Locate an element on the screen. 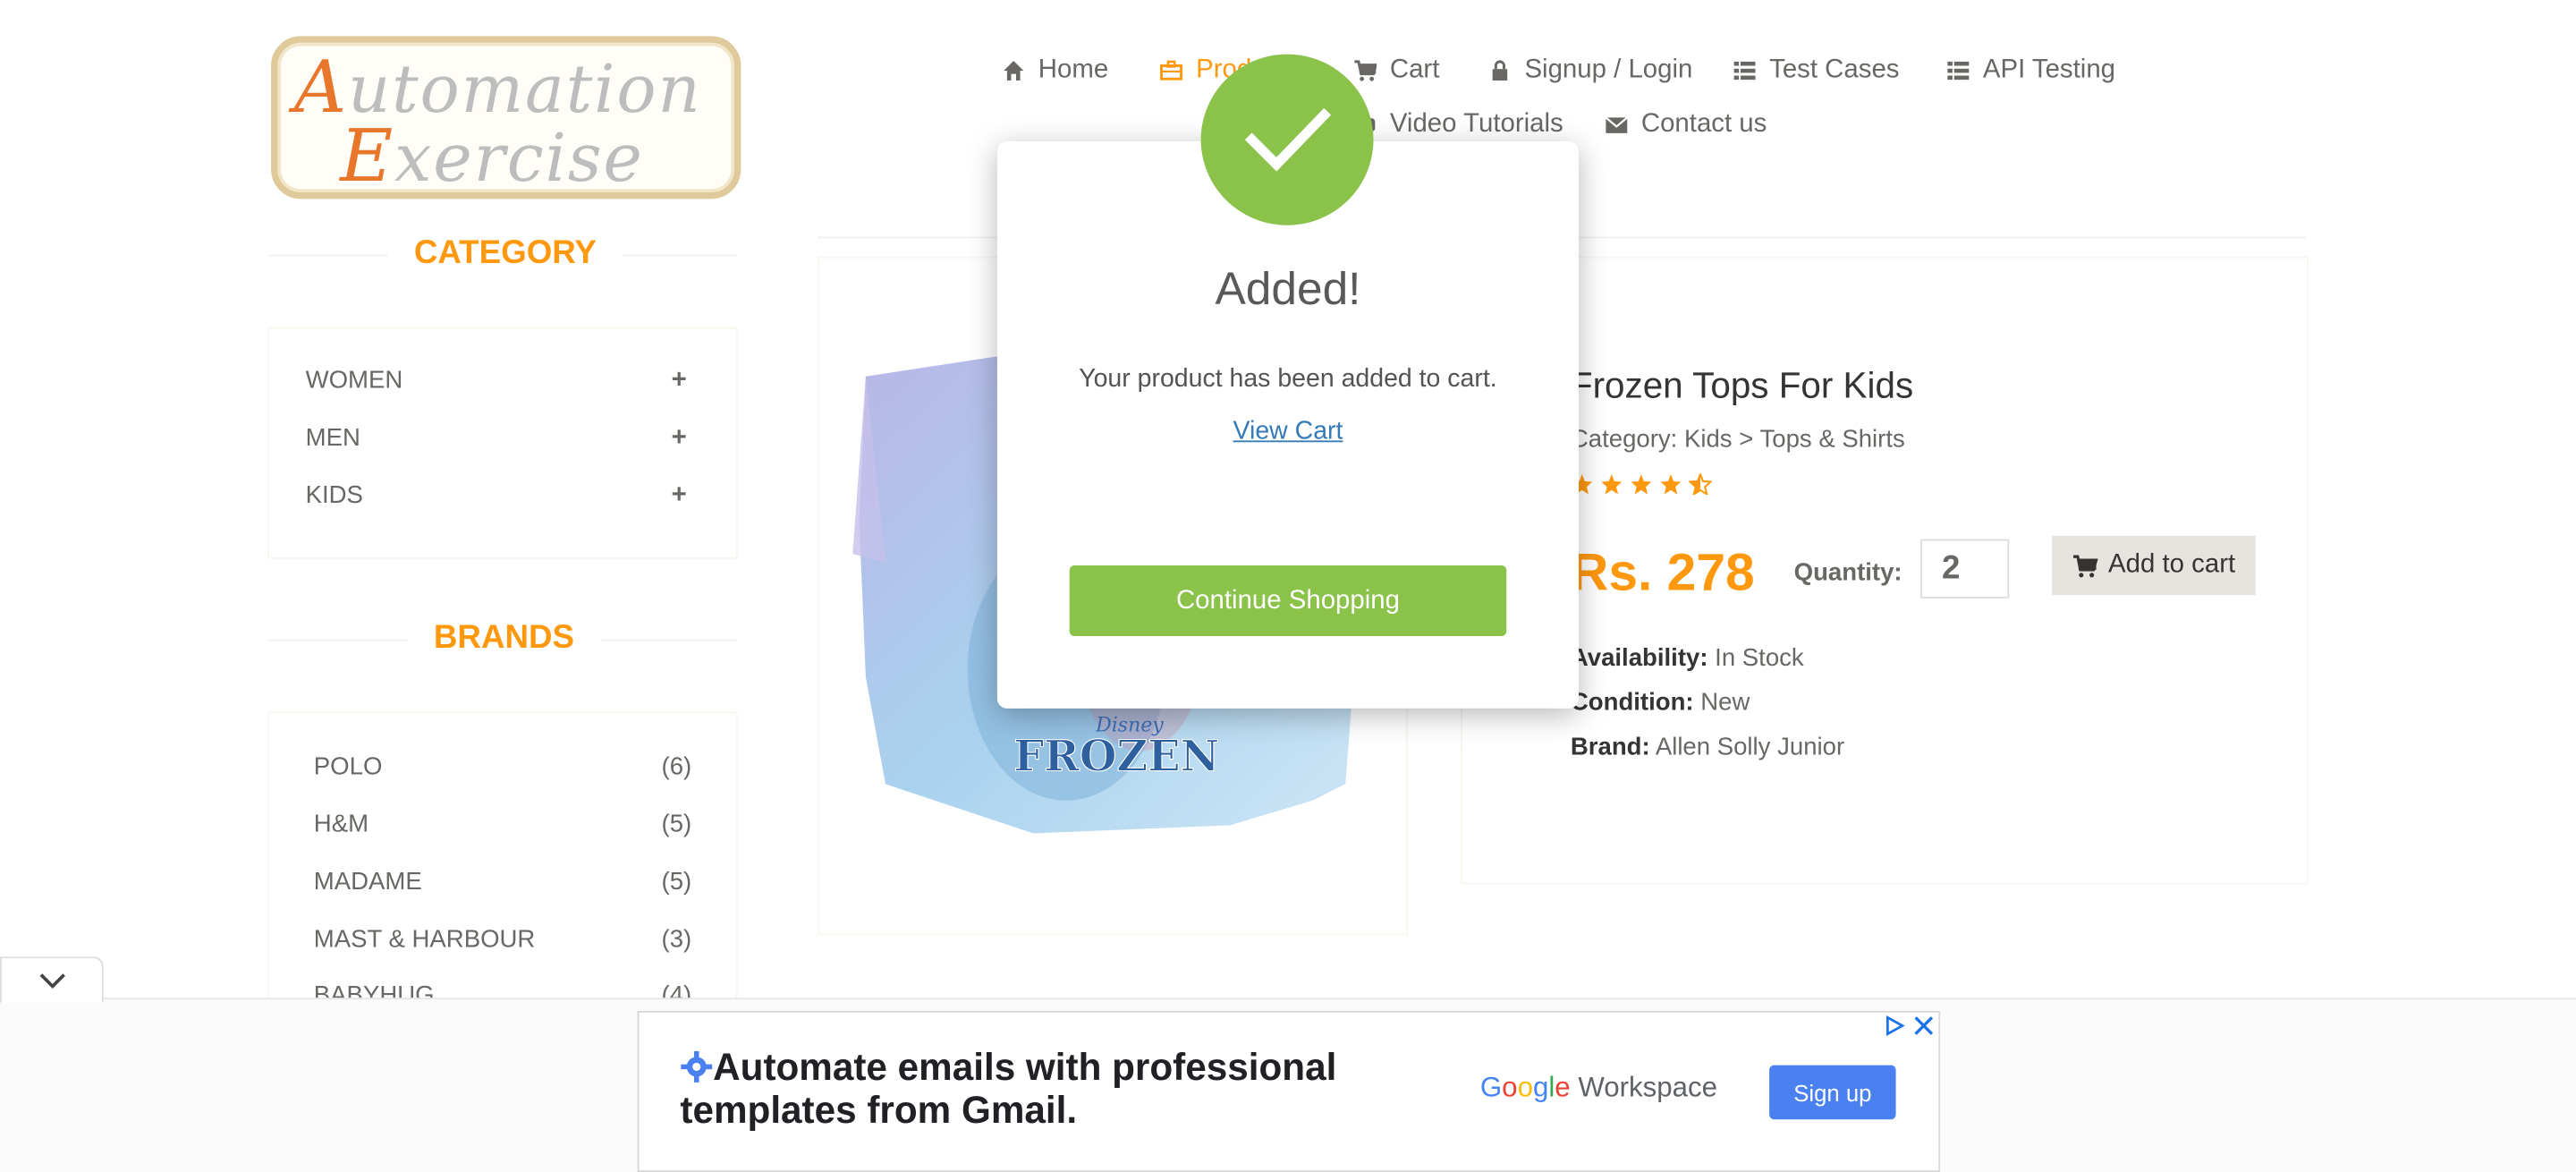  continue-shopping-button: Continue Shopping is located at coordinates (1288, 601).